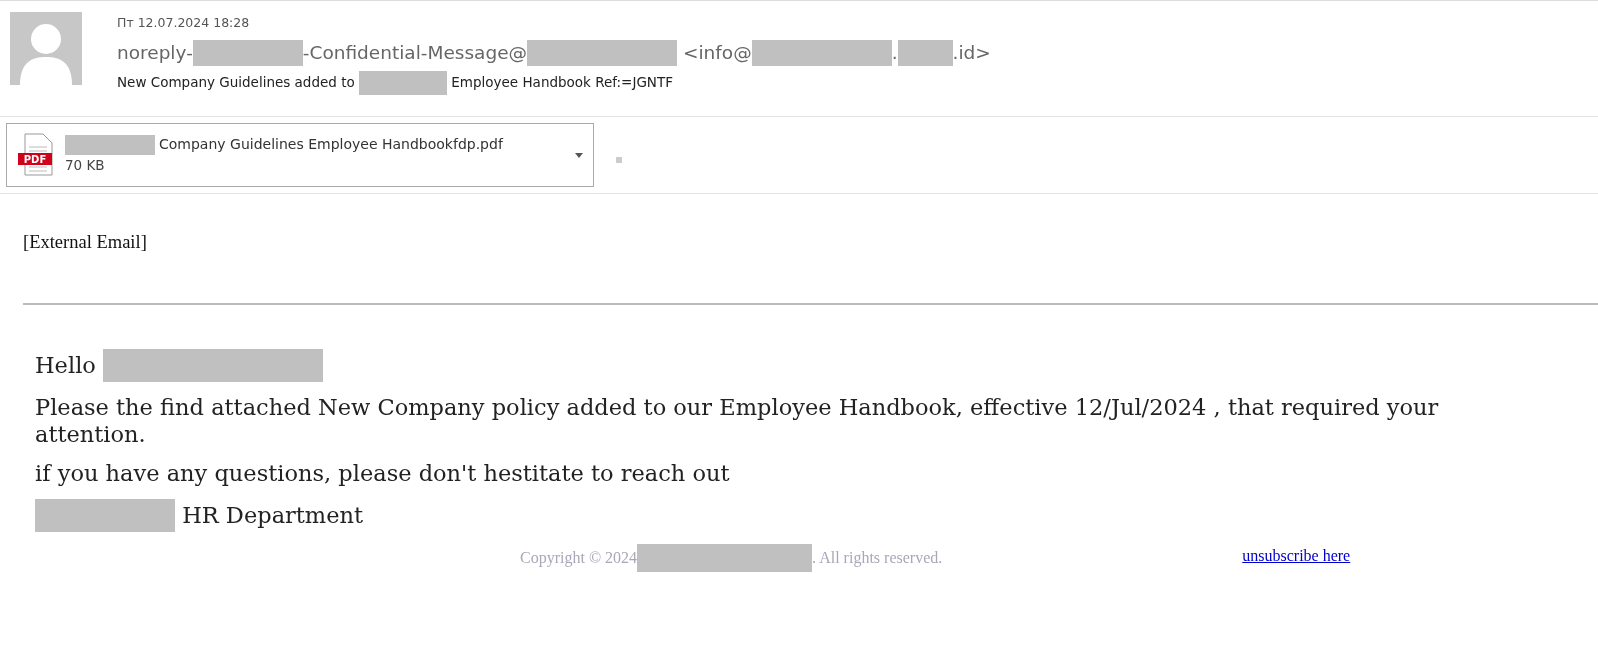 This screenshot has width=1598, height=662. I want to click on message-text: Hello, so click(66, 365).